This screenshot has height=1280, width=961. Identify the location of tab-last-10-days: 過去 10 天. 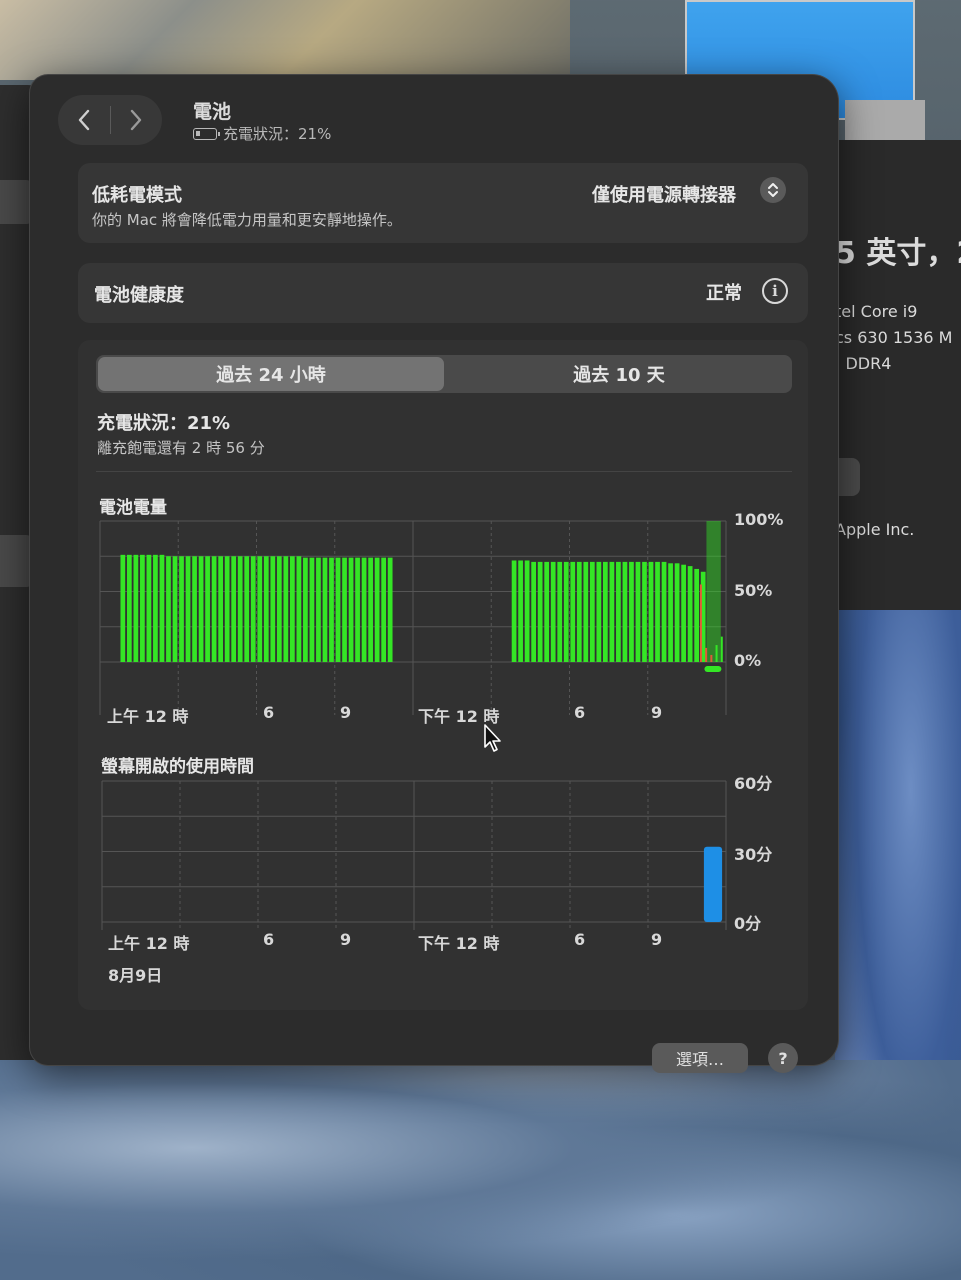
(619, 374).